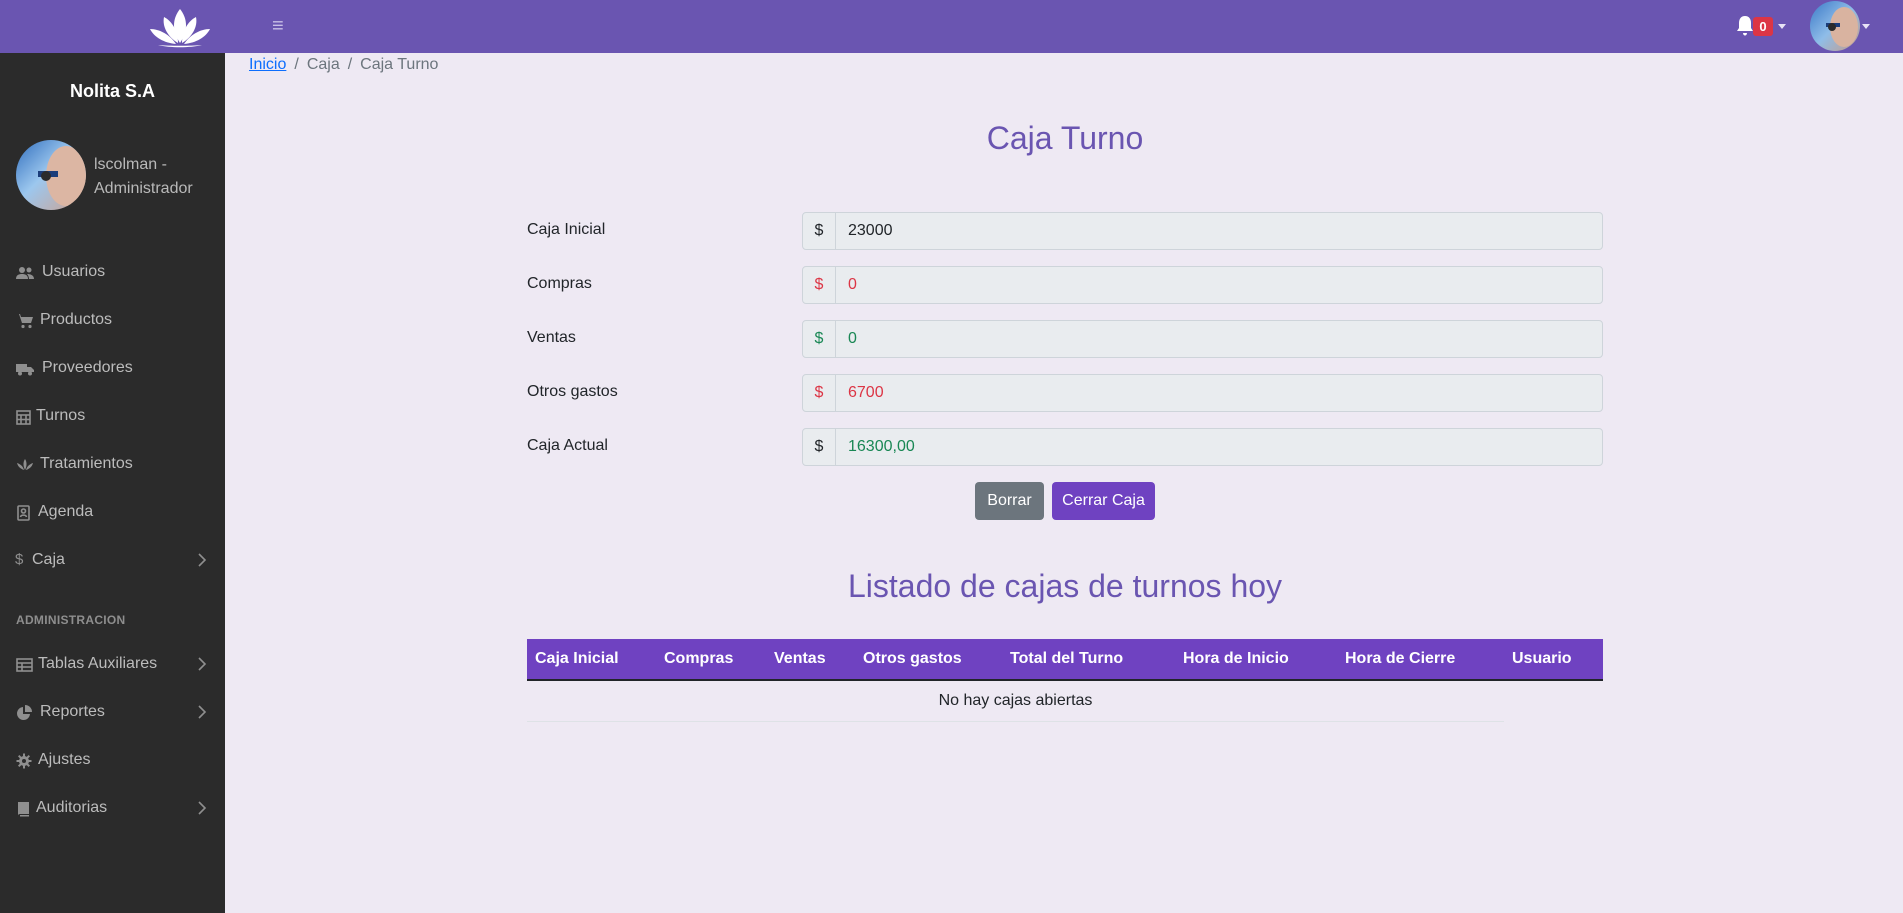  What do you see at coordinates (25, 370) in the screenshot?
I see `truck-icon` at bounding box center [25, 370].